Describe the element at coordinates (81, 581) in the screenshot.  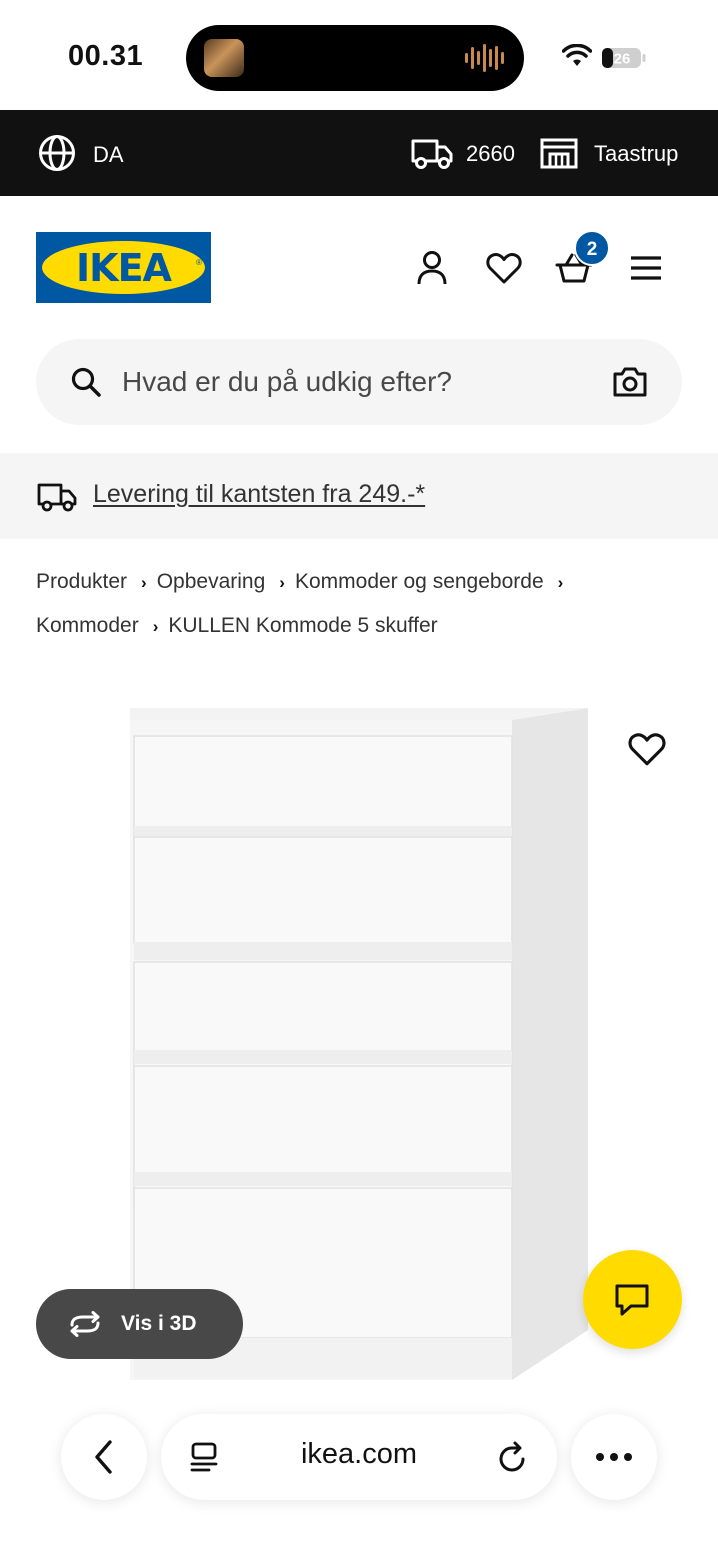
I see `breadcrumb-item: Produkter` at that location.